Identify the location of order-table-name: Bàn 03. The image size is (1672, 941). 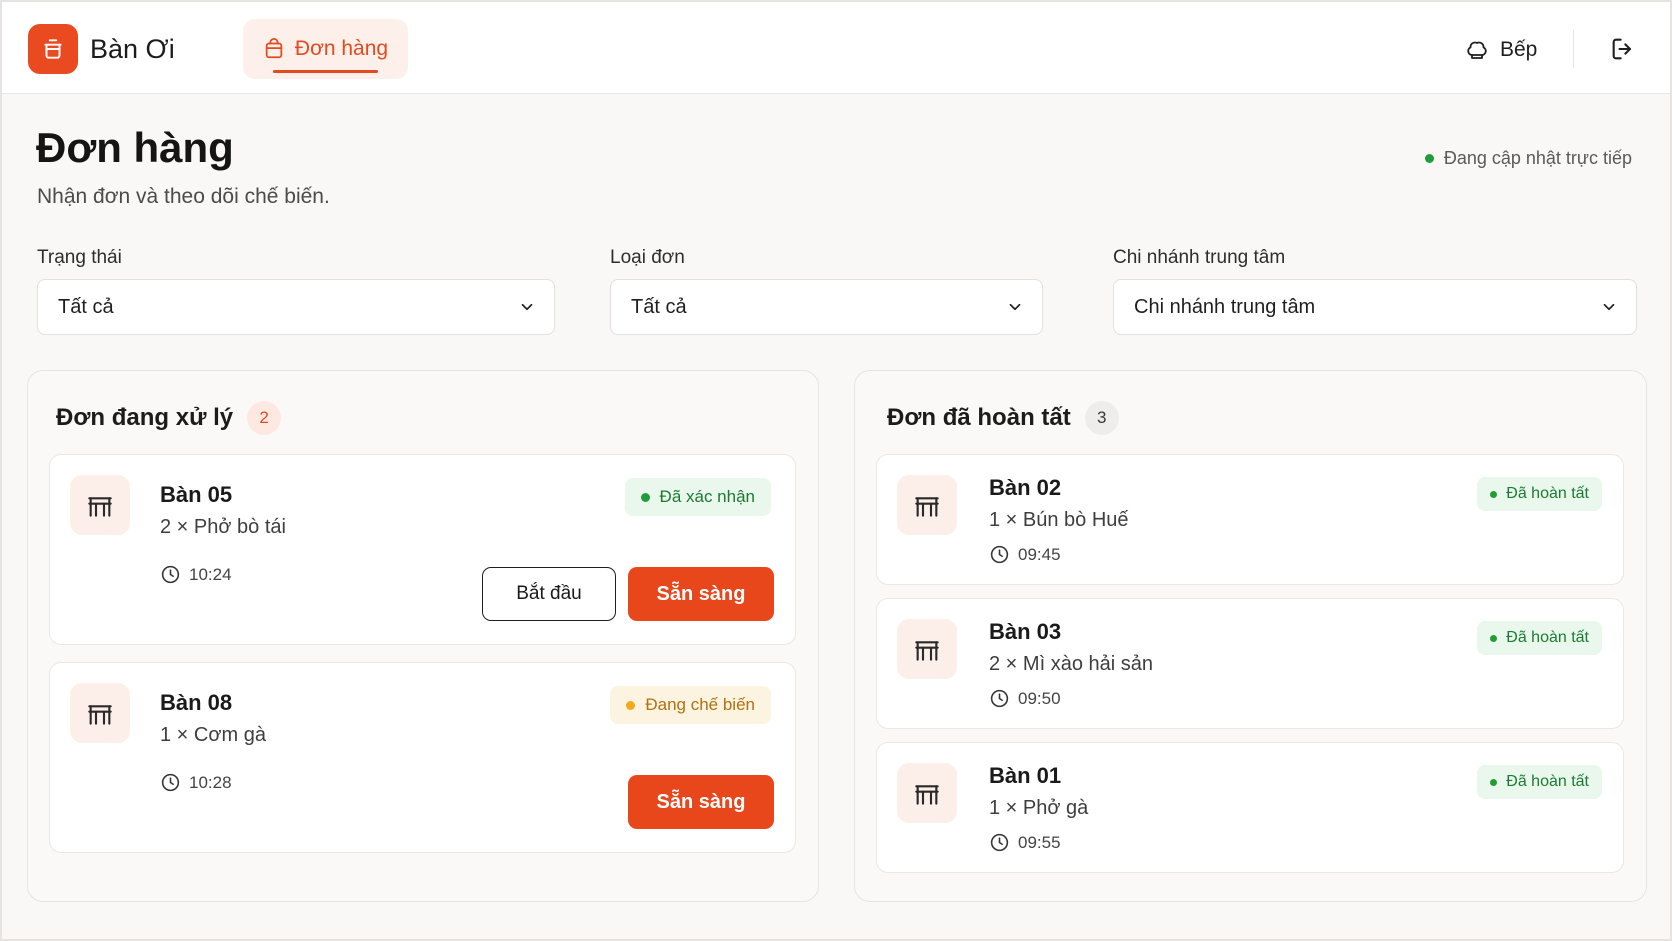
(1025, 631).